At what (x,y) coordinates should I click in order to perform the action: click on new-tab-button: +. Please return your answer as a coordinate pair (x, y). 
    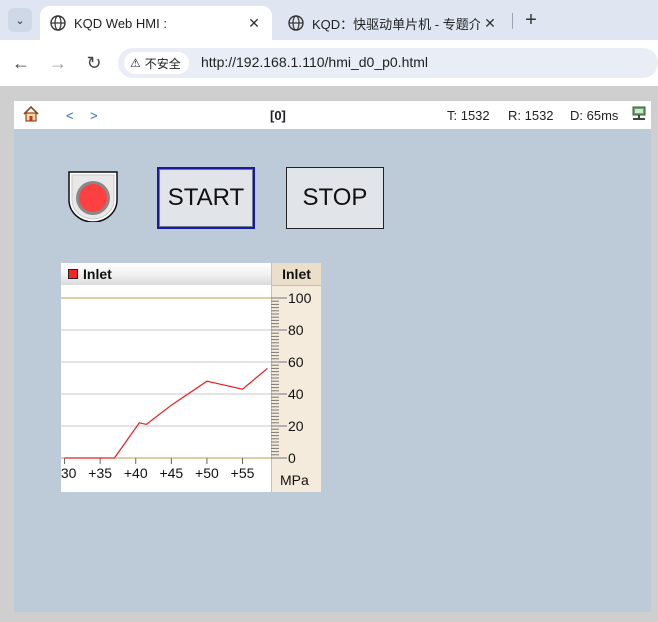
    Looking at the image, I should click on (531, 20).